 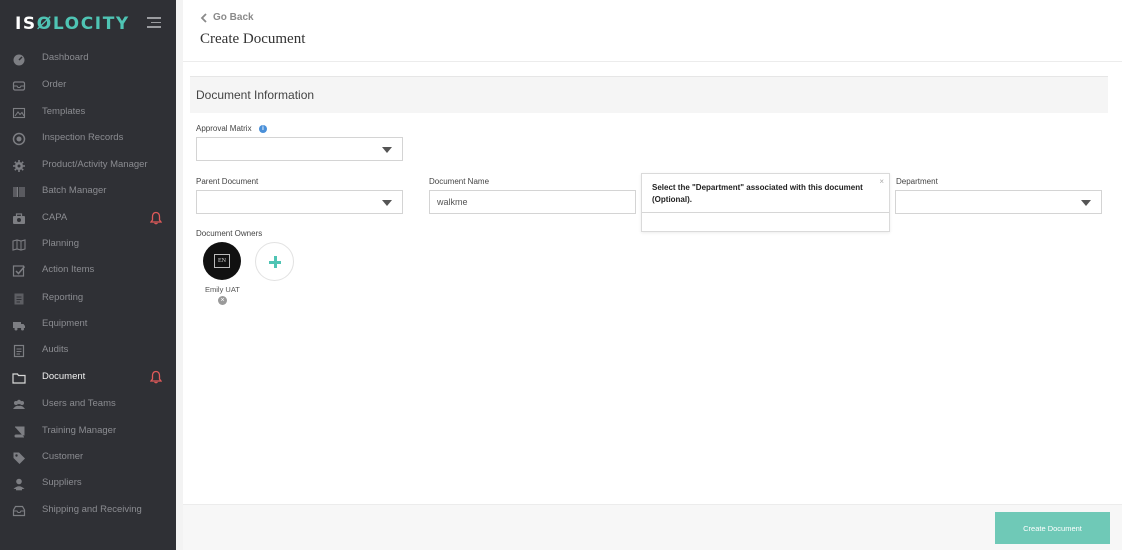 I want to click on document-name-label: Document Name, so click(x=459, y=181).